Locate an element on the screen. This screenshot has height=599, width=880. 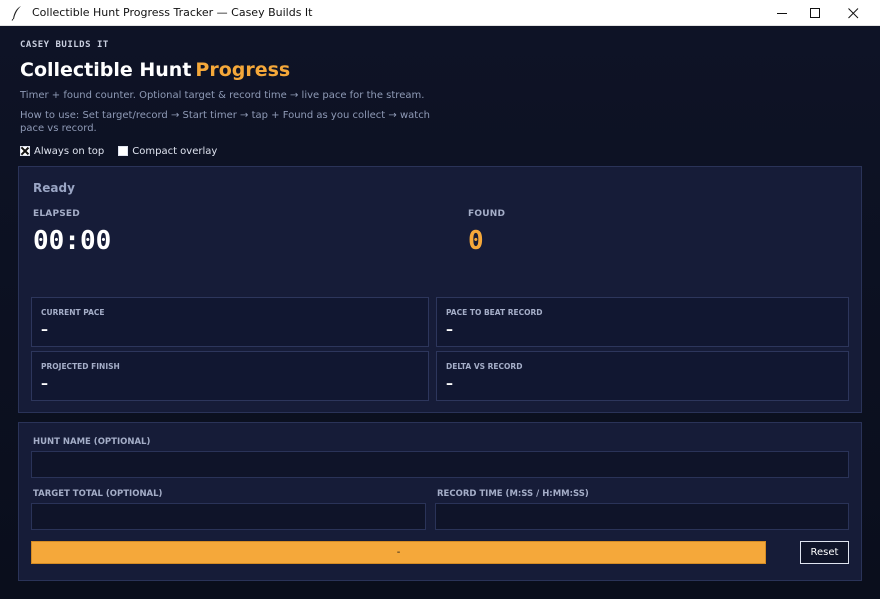
reset-button: Reset is located at coordinates (824, 552).